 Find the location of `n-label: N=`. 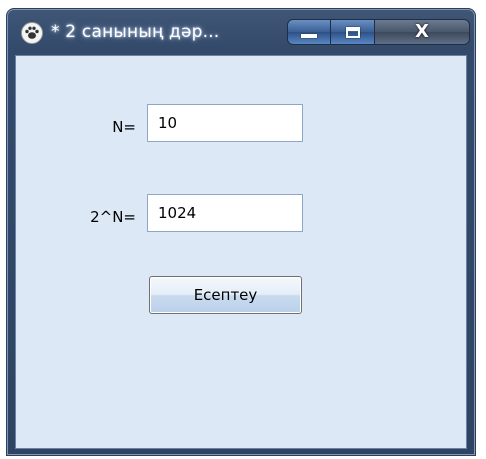

n-label: N= is located at coordinates (124, 127).